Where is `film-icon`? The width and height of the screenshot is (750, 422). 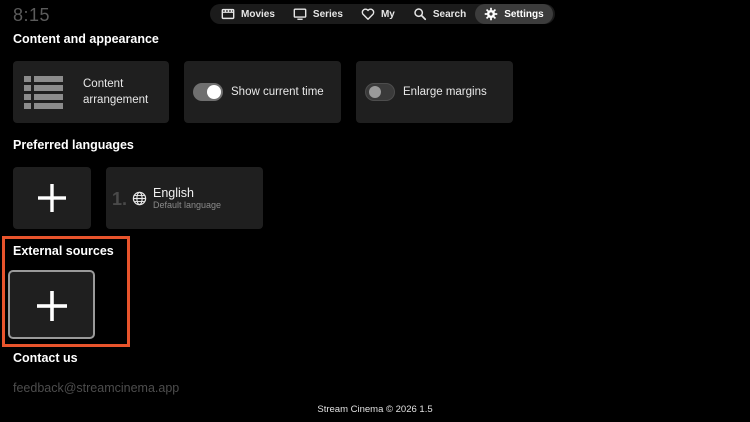
film-icon is located at coordinates (228, 14).